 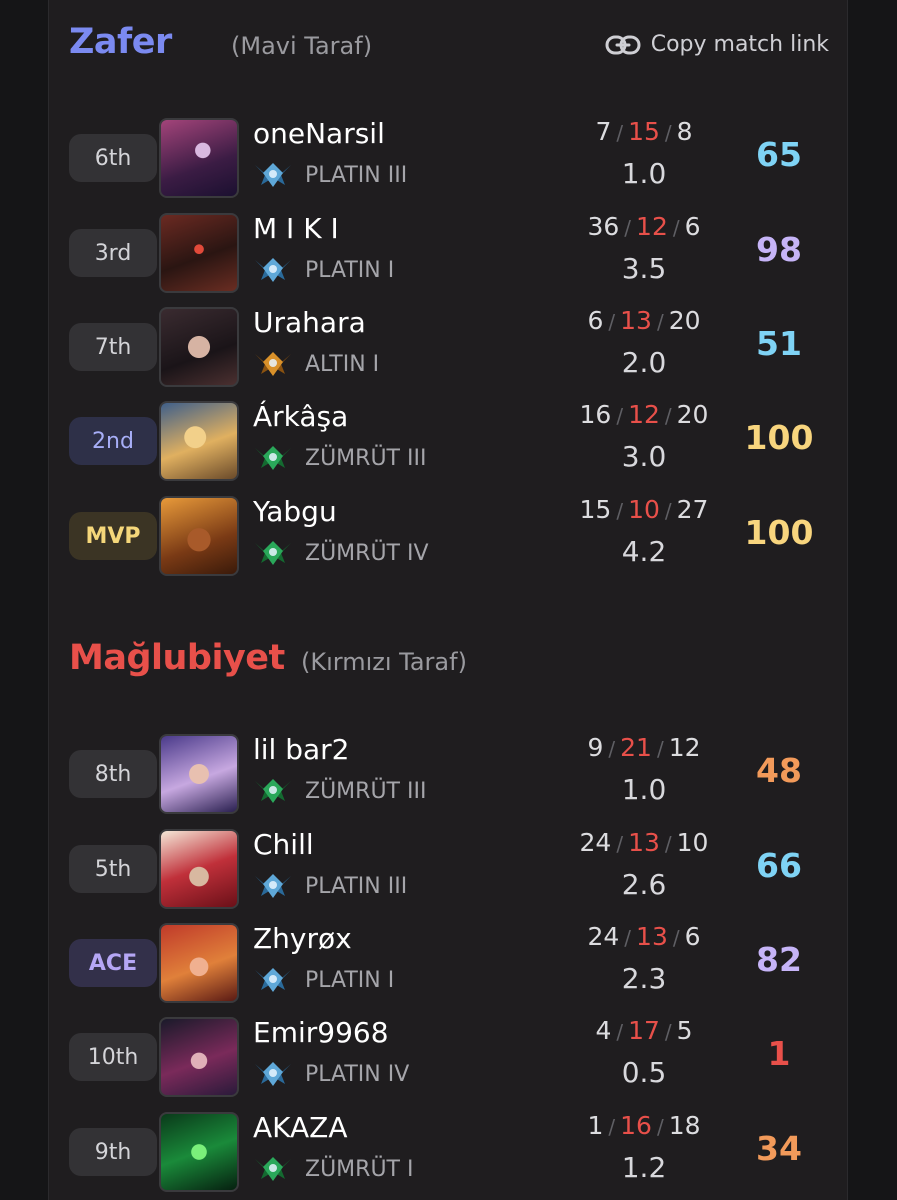 I want to click on kda-ratio: 3.5, so click(x=644, y=268).